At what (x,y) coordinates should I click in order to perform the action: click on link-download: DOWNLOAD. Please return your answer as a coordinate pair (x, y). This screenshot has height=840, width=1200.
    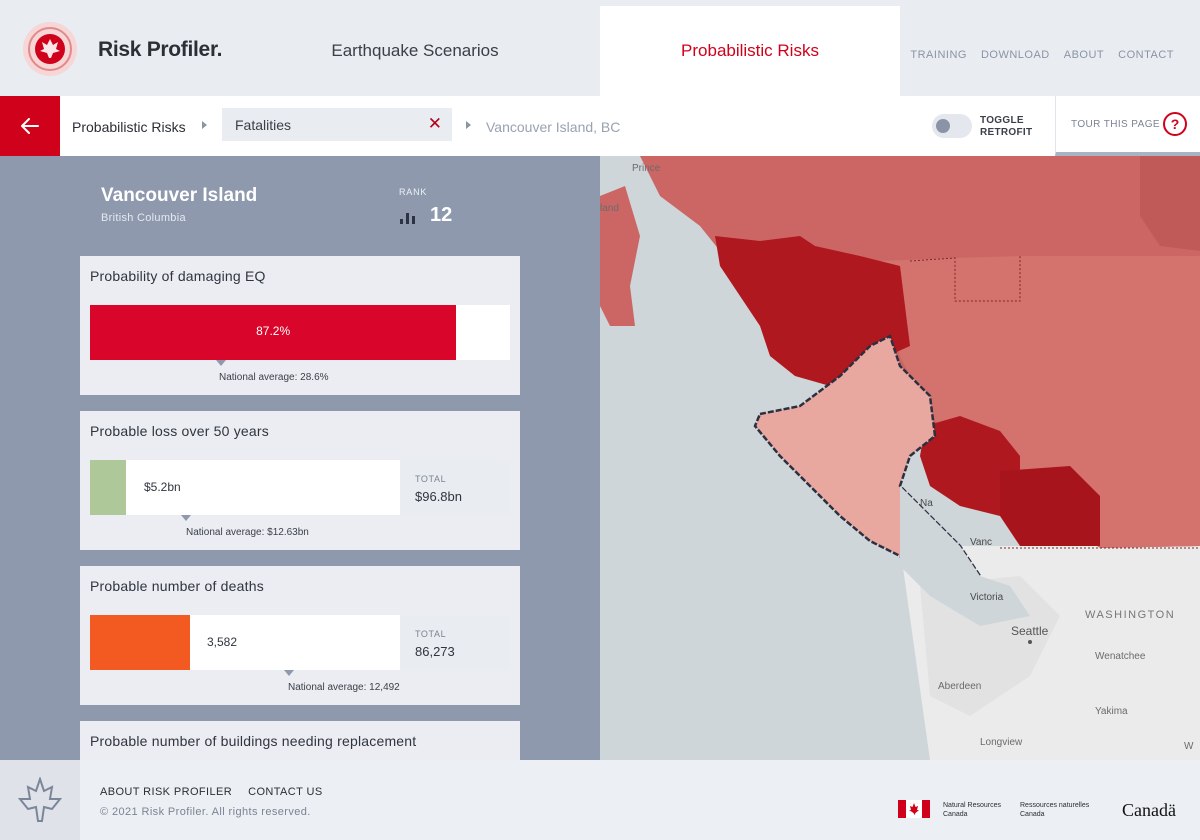
    Looking at the image, I should click on (1015, 55).